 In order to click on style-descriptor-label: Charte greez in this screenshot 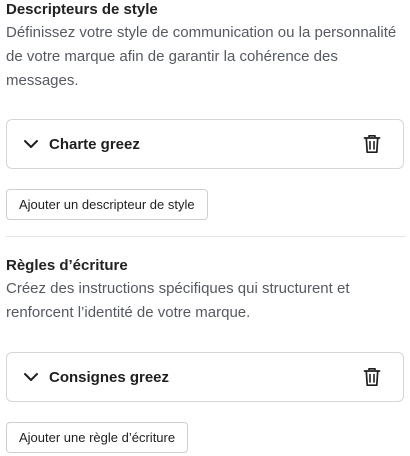, I will do `click(94, 144)`.